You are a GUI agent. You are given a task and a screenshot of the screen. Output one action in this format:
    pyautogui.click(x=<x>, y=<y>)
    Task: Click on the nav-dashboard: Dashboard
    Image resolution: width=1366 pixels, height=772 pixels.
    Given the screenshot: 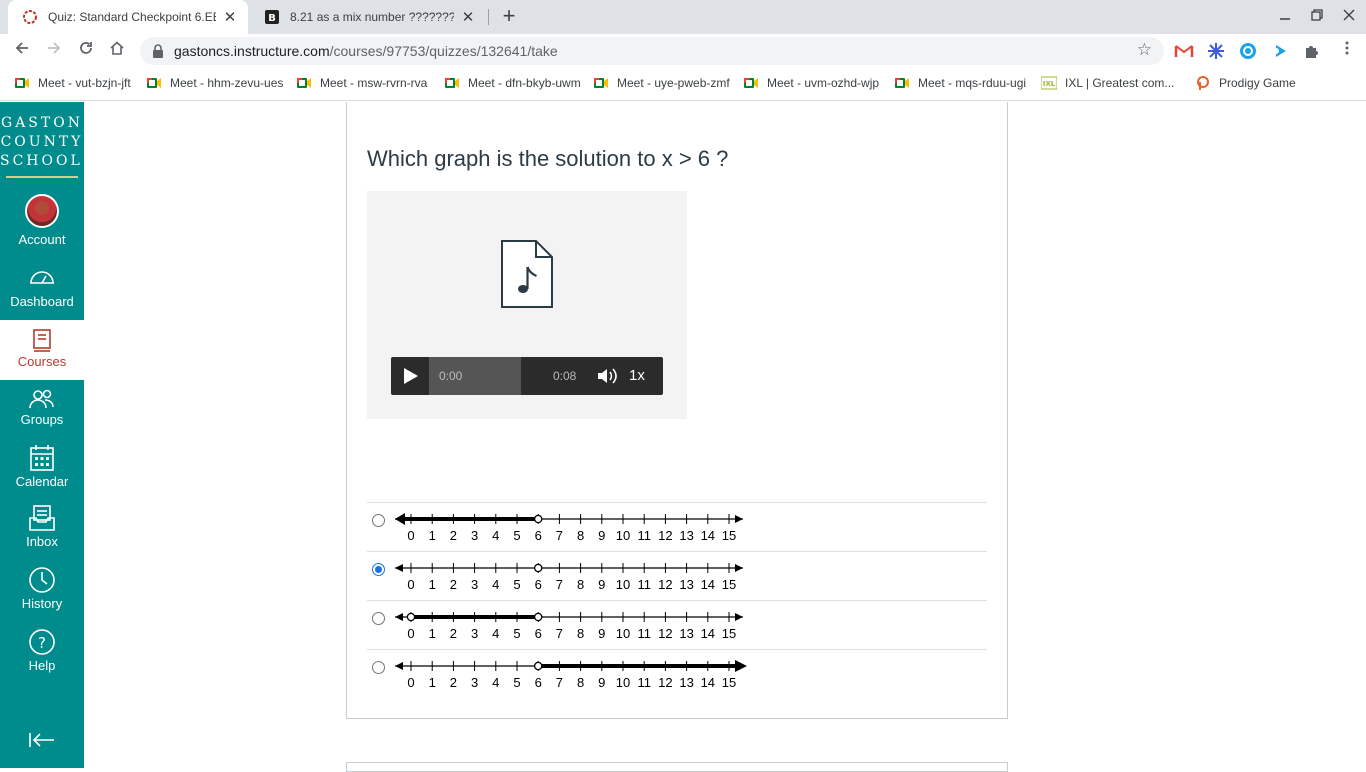 What is the action you would take?
    pyautogui.click(x=42, y=296)
    